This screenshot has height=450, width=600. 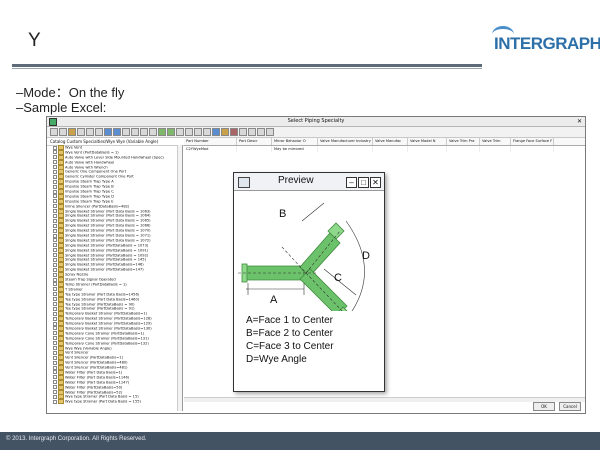 I want to click on preview-close-button: ✕, so click(x=375, y=182).